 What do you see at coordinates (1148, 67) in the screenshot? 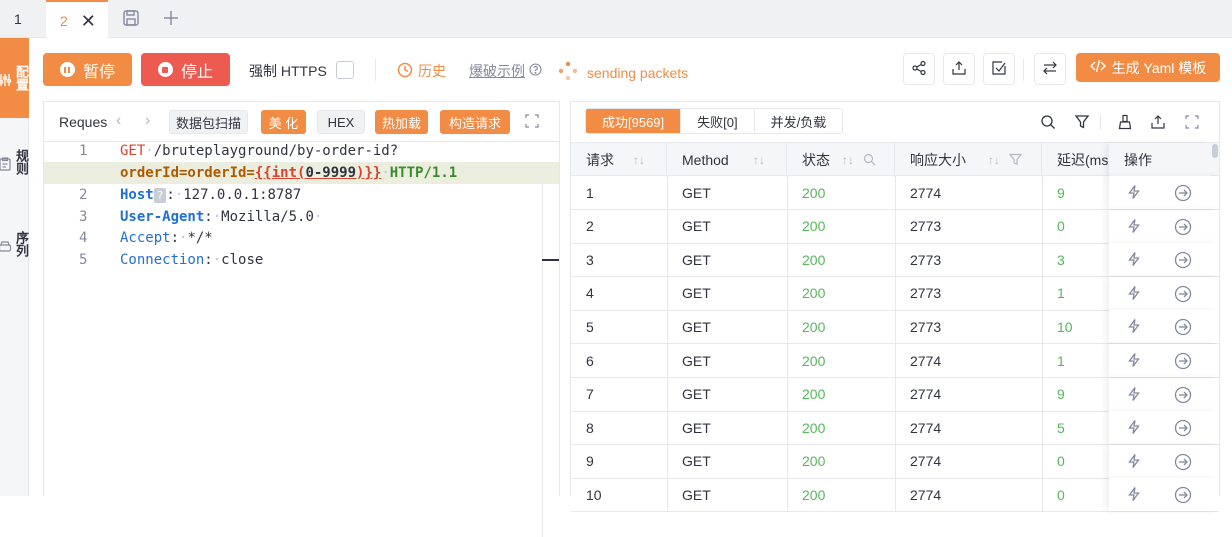
I see `generate-yaml-button: 生成 Yaml 模板` at bounding box center [1148, 67].